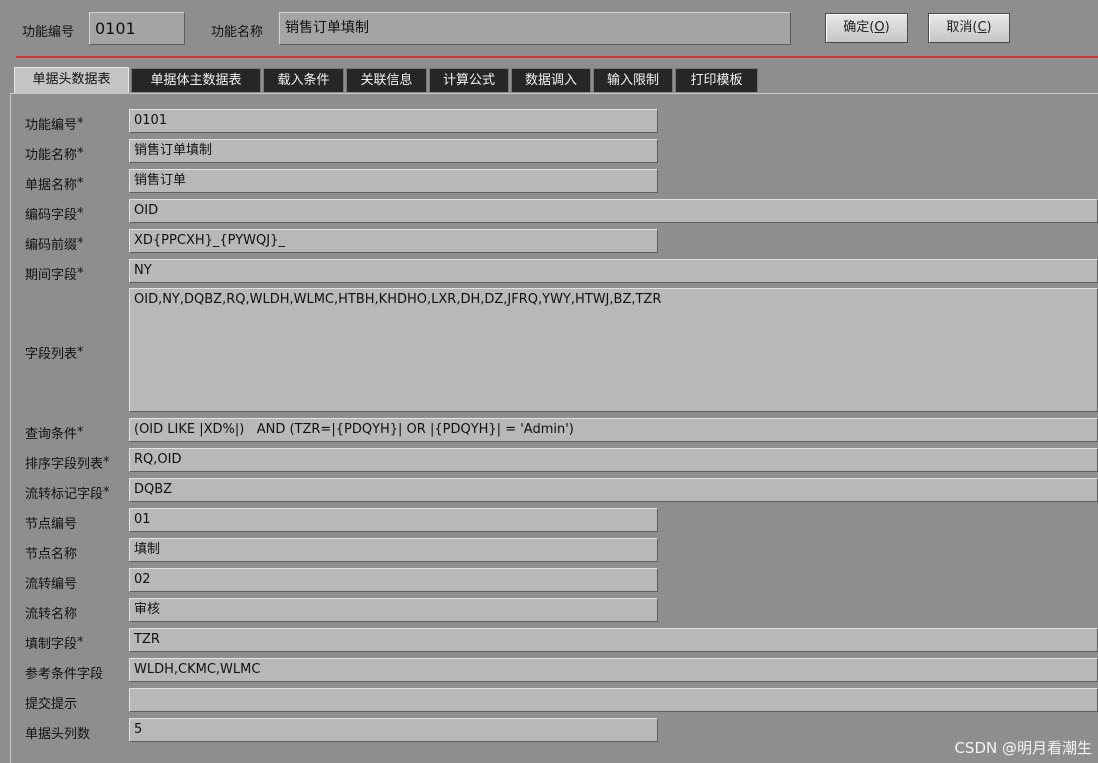 The image size is (1098, 763). I want to click on code-prefix-row-text: 编码前缀, so click(51, 245).